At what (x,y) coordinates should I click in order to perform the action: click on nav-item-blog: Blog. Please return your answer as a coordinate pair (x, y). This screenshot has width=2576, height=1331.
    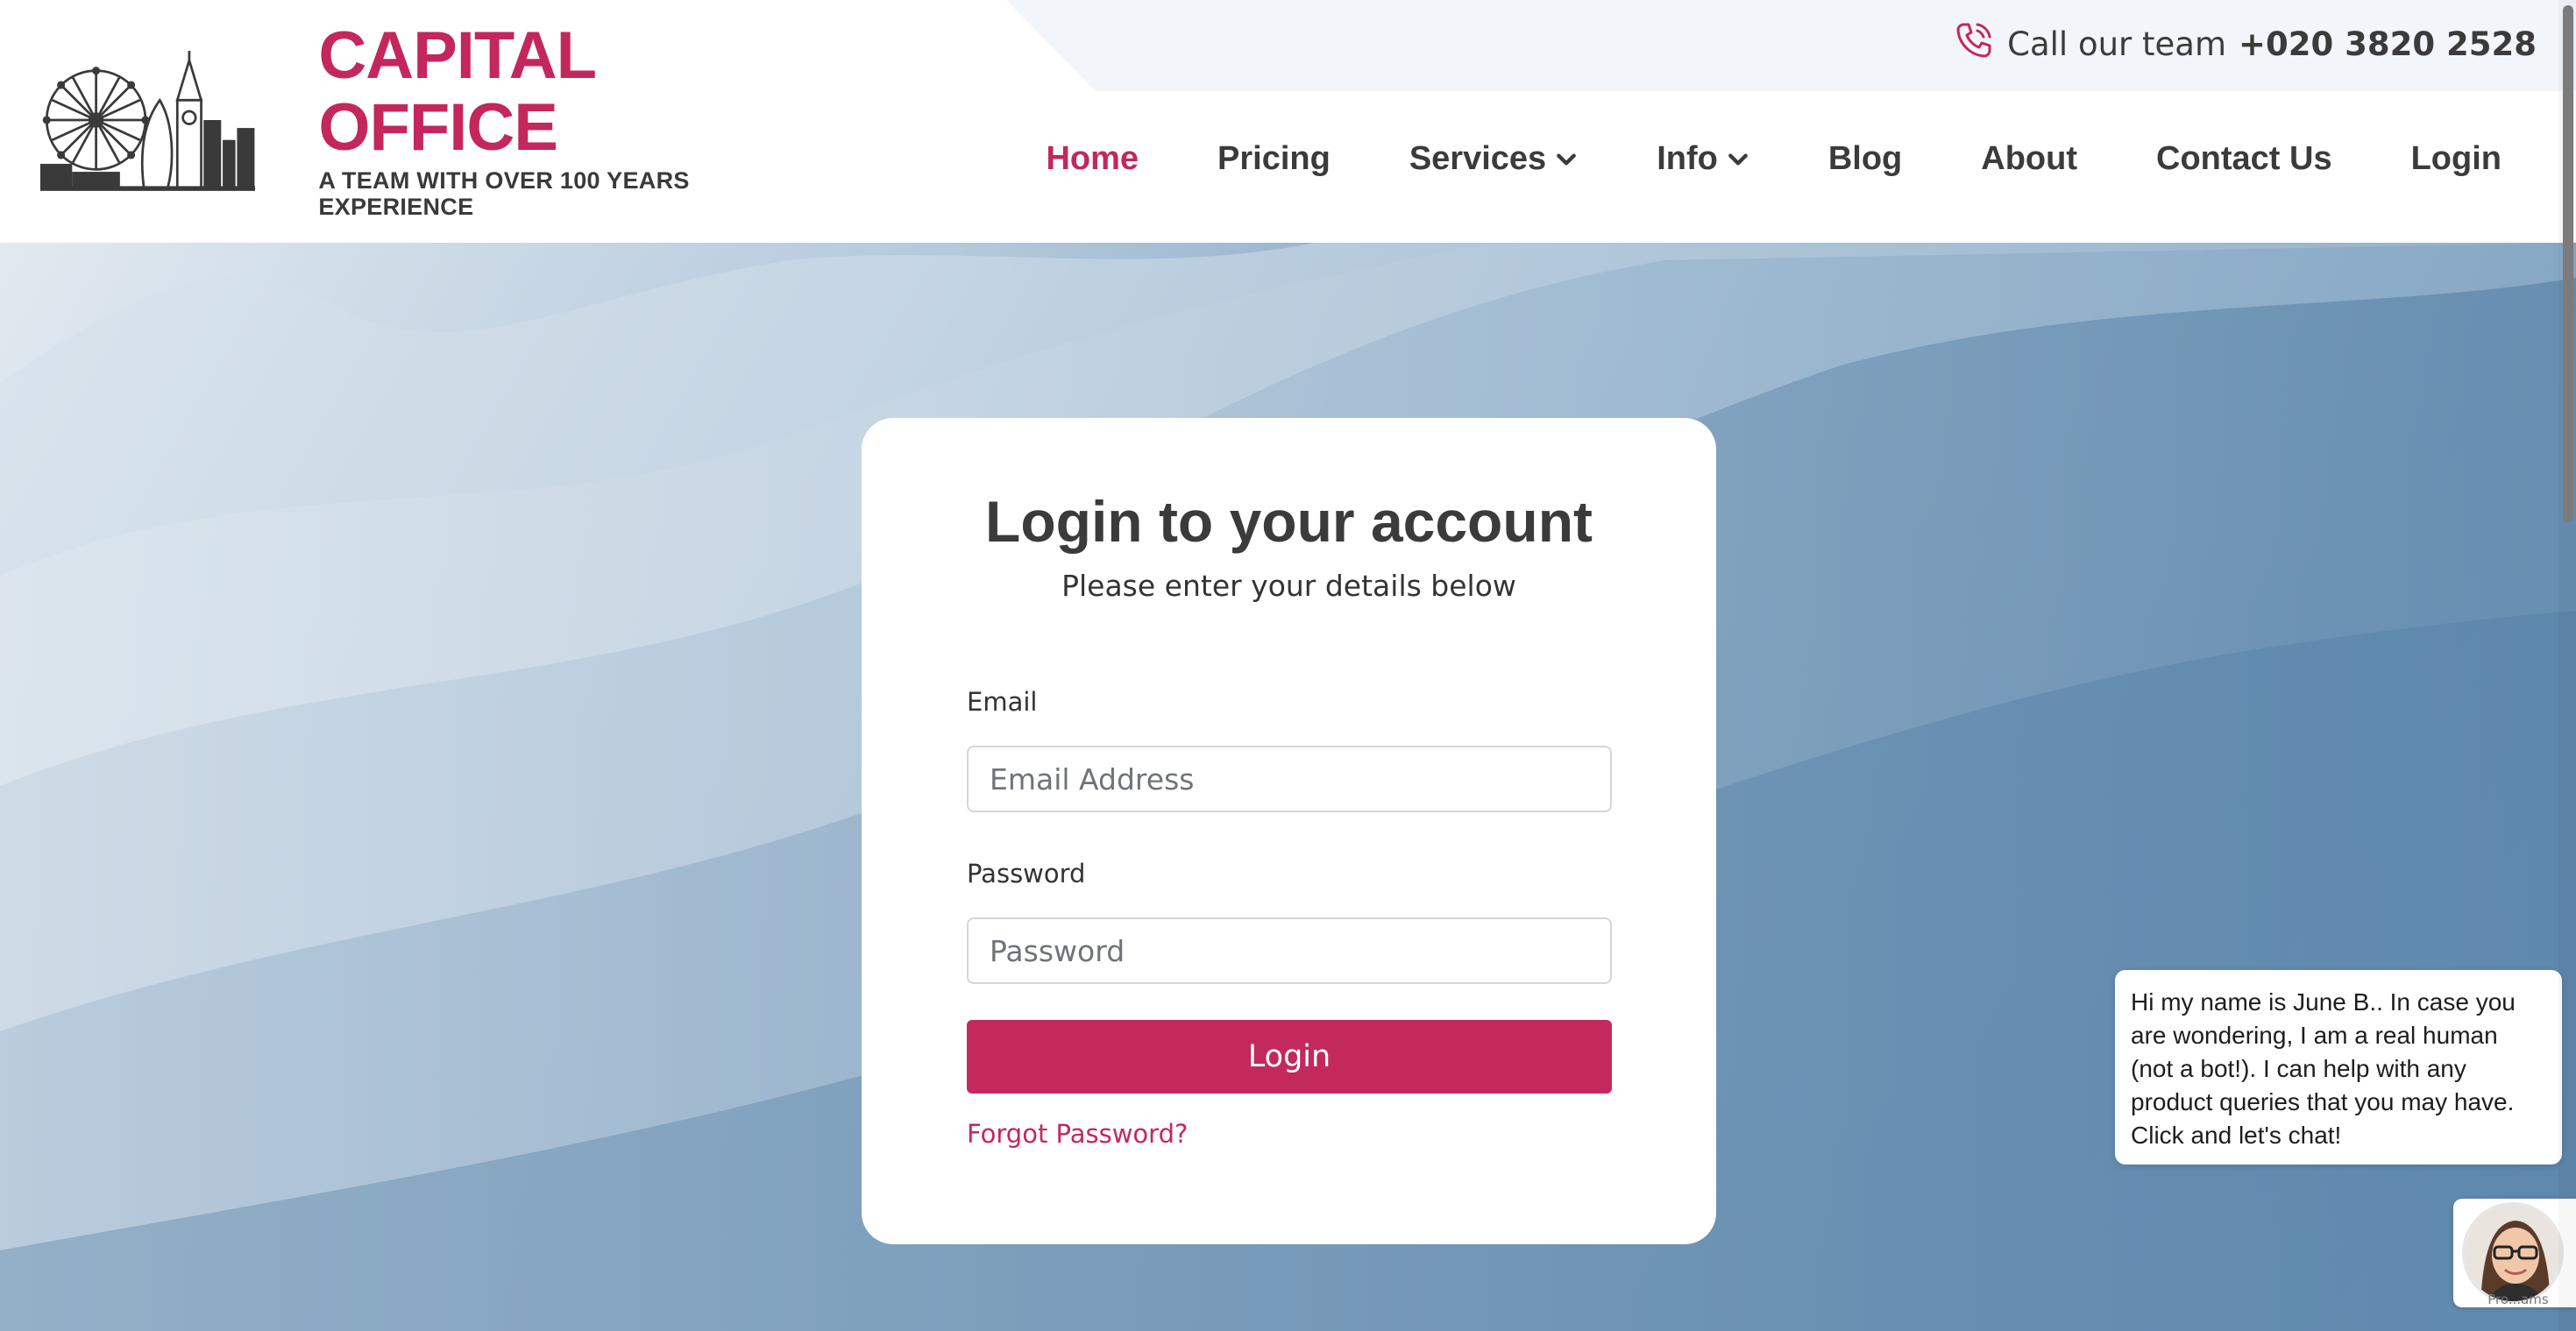
    Looking at the image, I should click on (1865, 159).